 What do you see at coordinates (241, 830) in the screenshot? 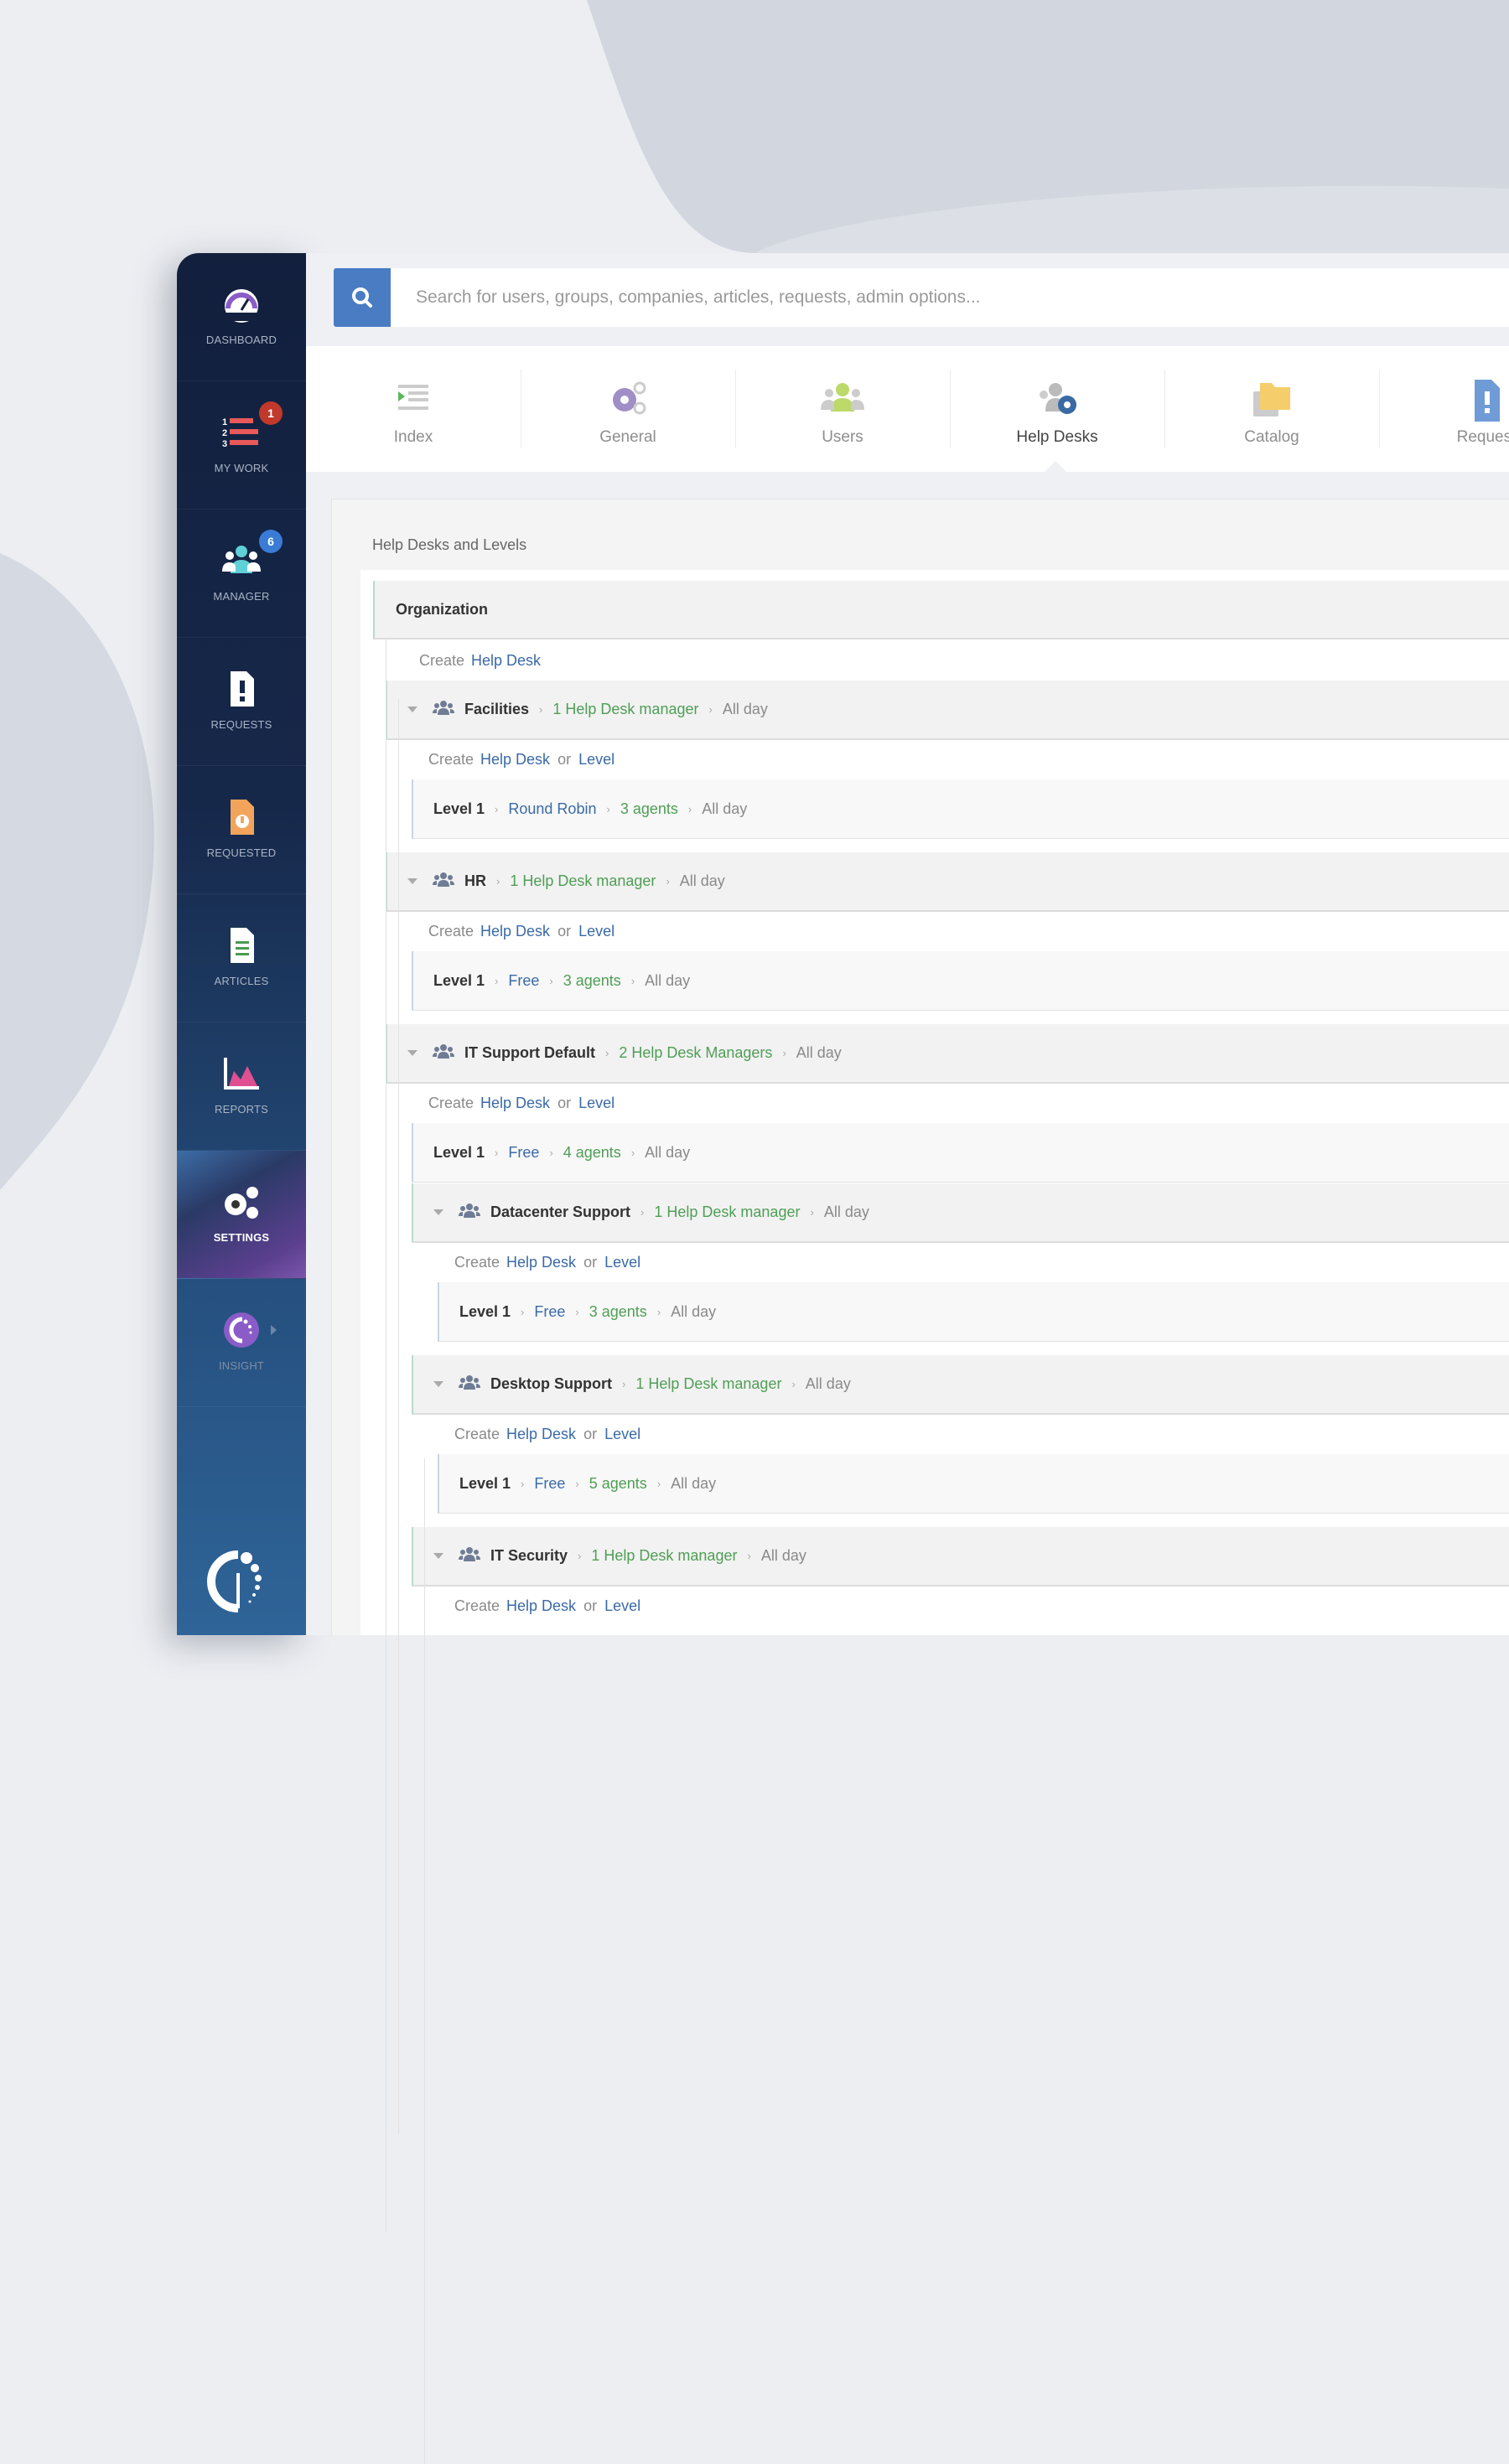
I see `sidebar-item-requested: REQUESTED` at bounding box center [241, 830].